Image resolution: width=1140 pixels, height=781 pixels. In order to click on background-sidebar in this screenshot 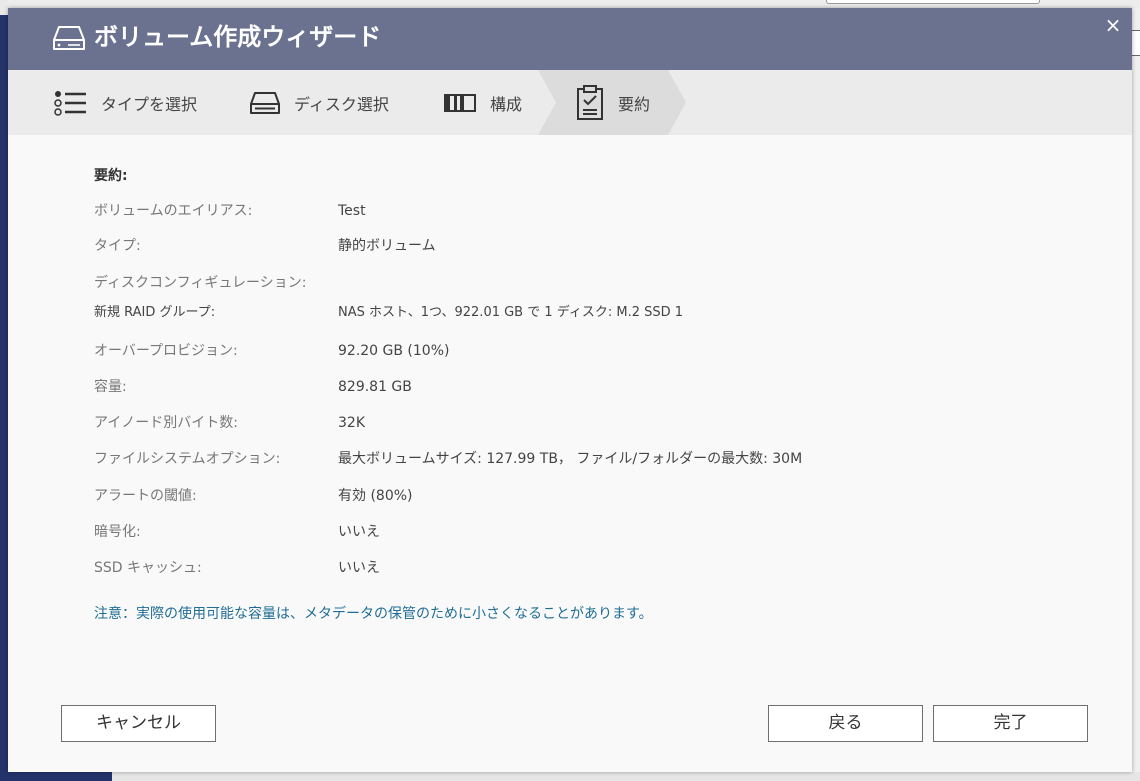, I will do `click(4, 390)`.